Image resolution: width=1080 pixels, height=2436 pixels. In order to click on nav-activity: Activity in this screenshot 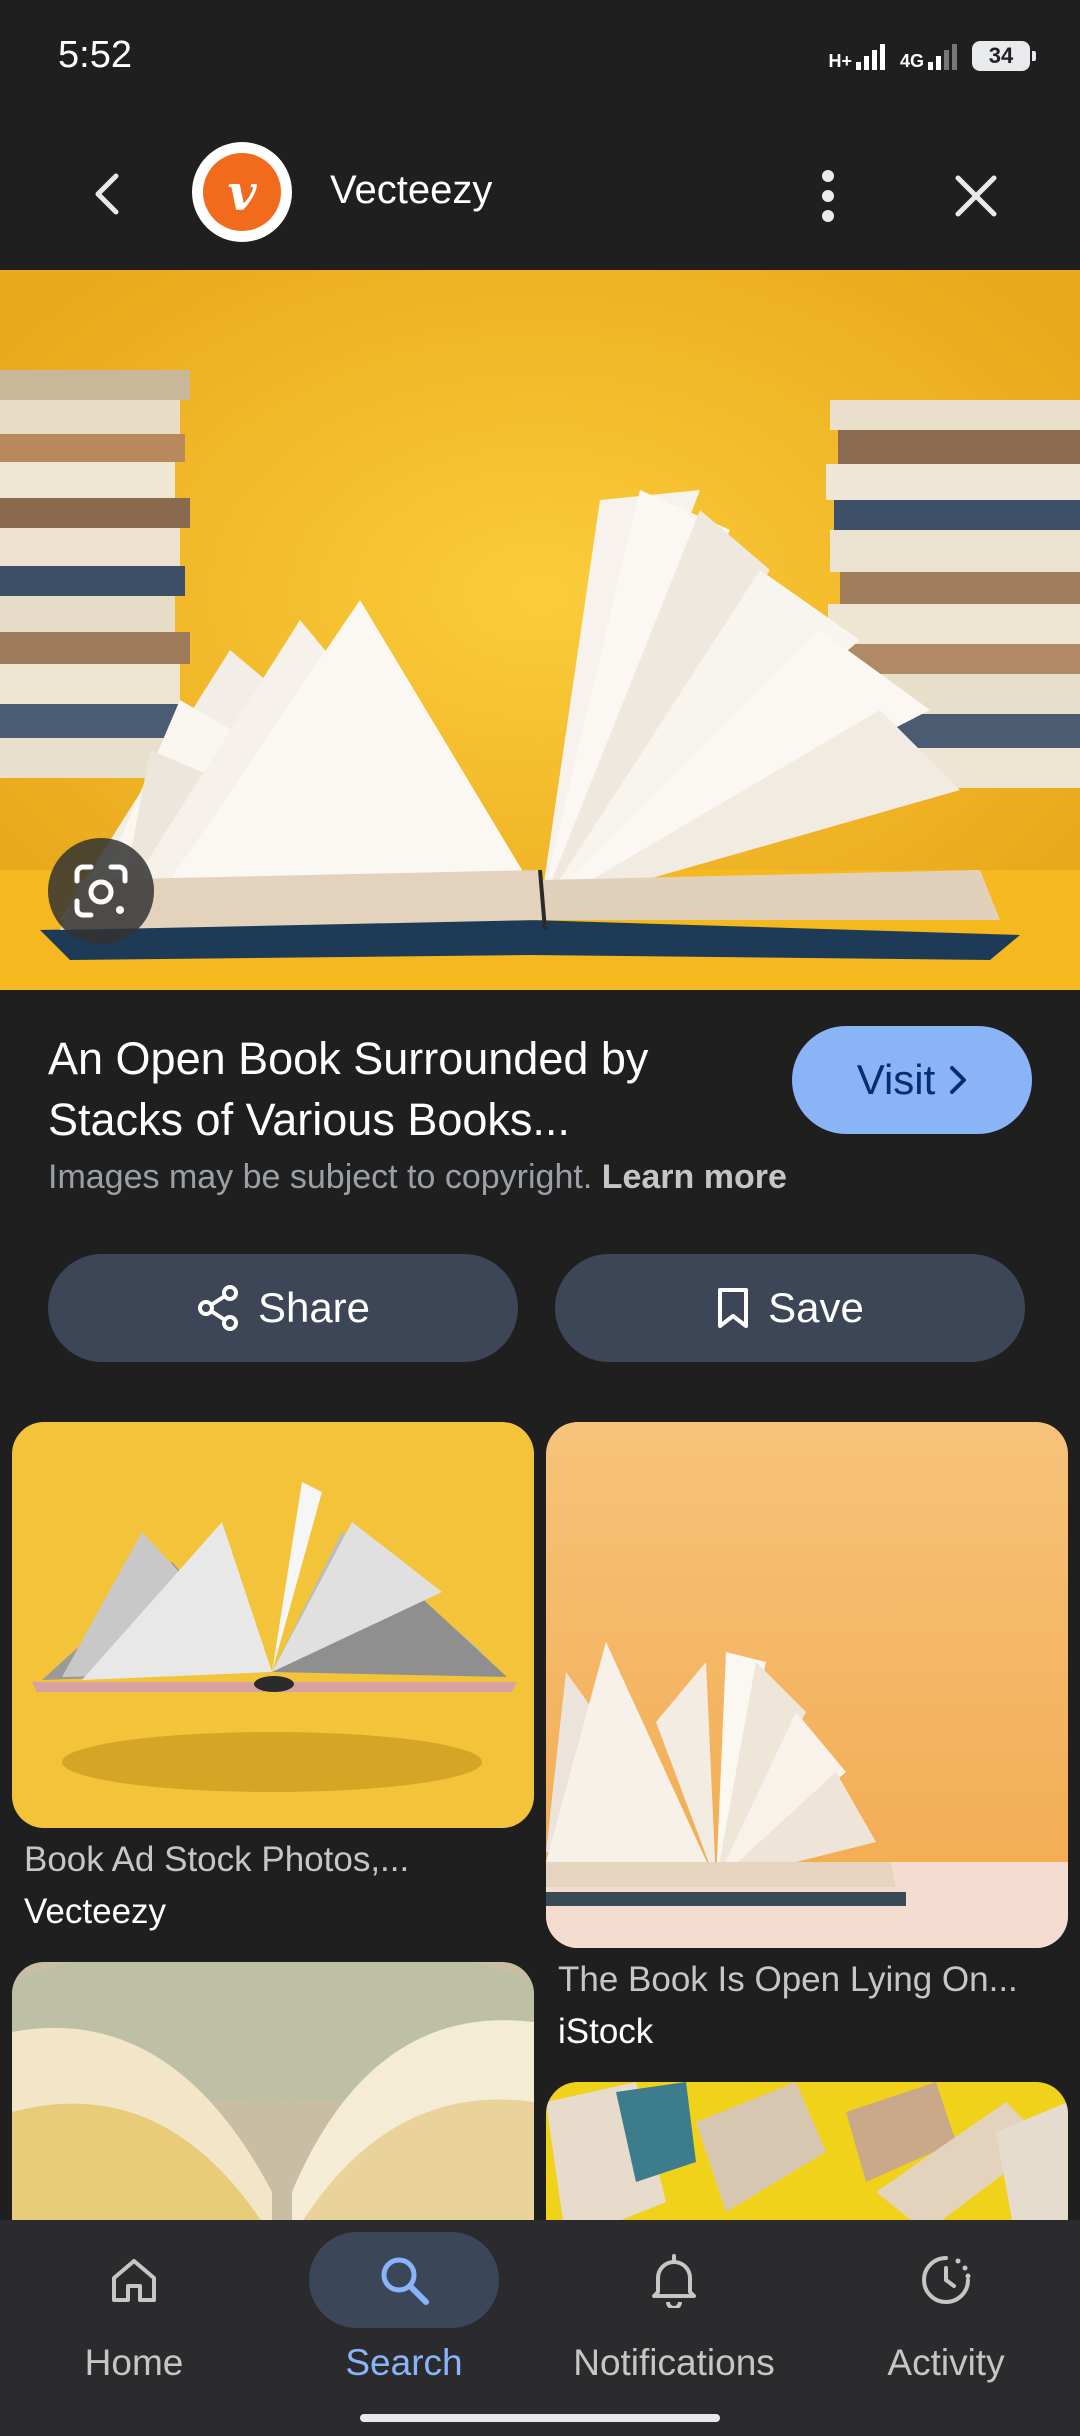, I will do `click(946, 2317)`.